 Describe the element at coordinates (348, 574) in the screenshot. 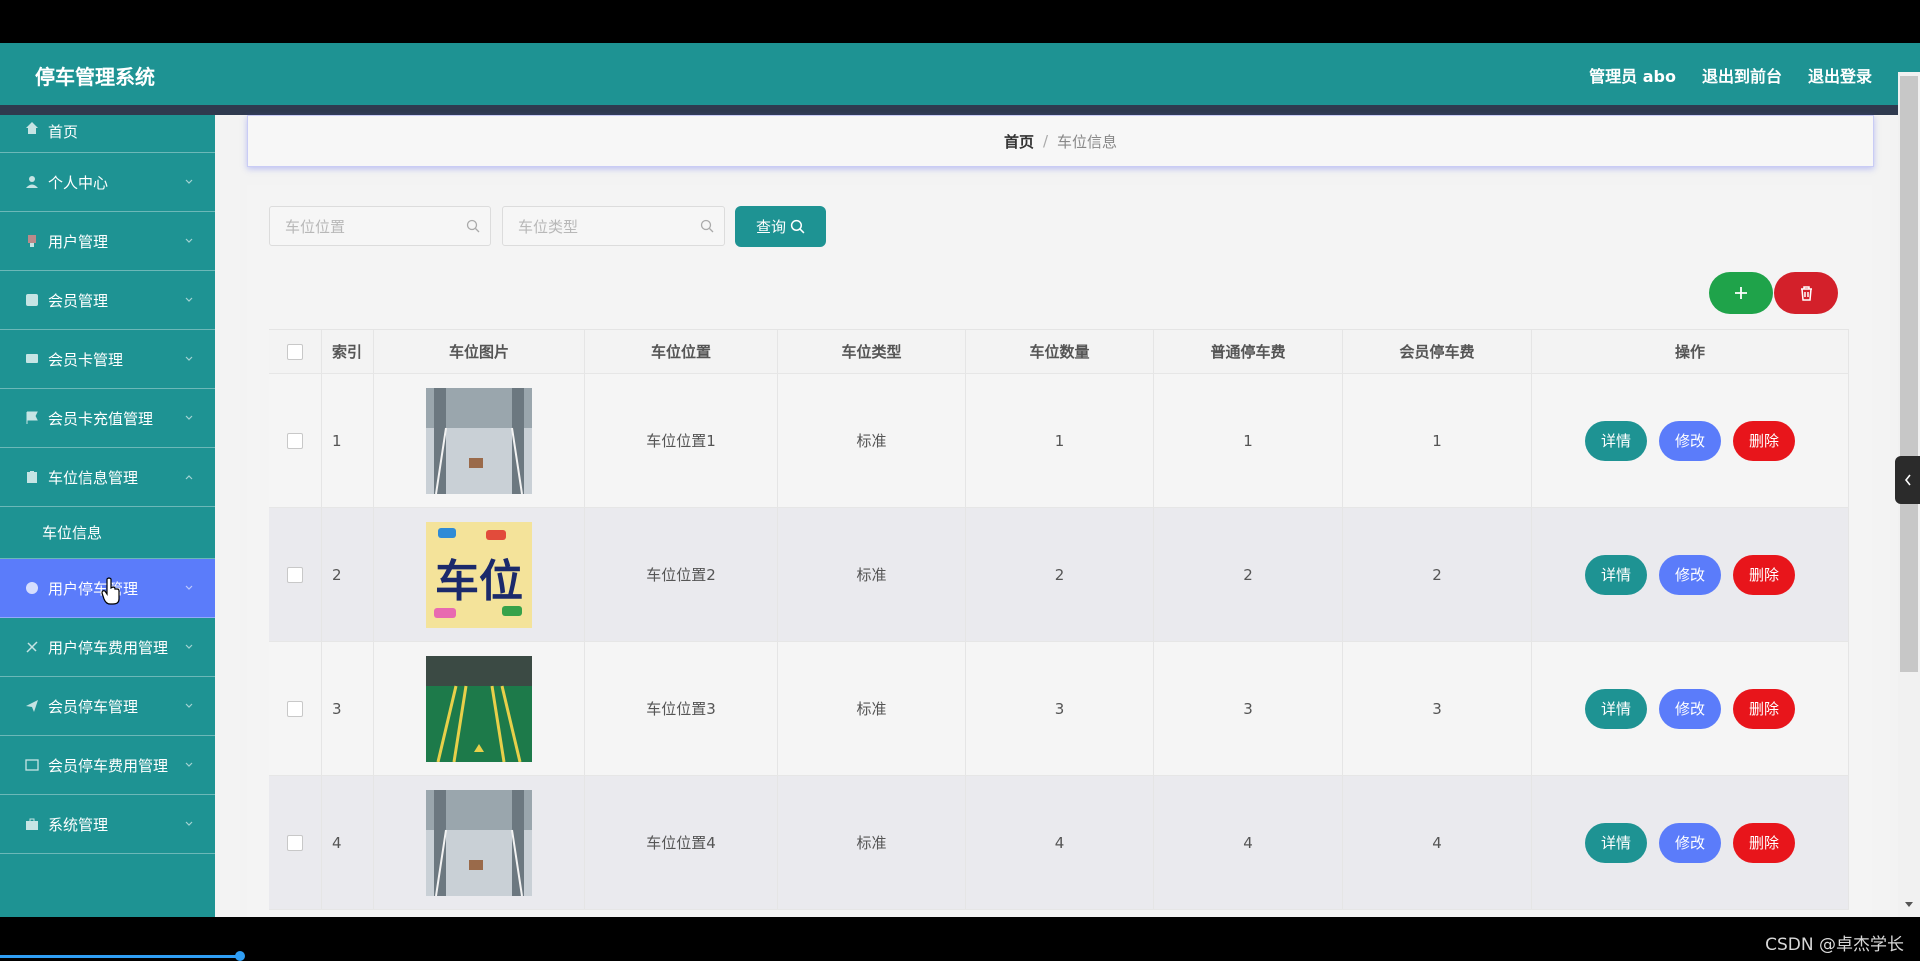

I see `row-index: 2` at that location.